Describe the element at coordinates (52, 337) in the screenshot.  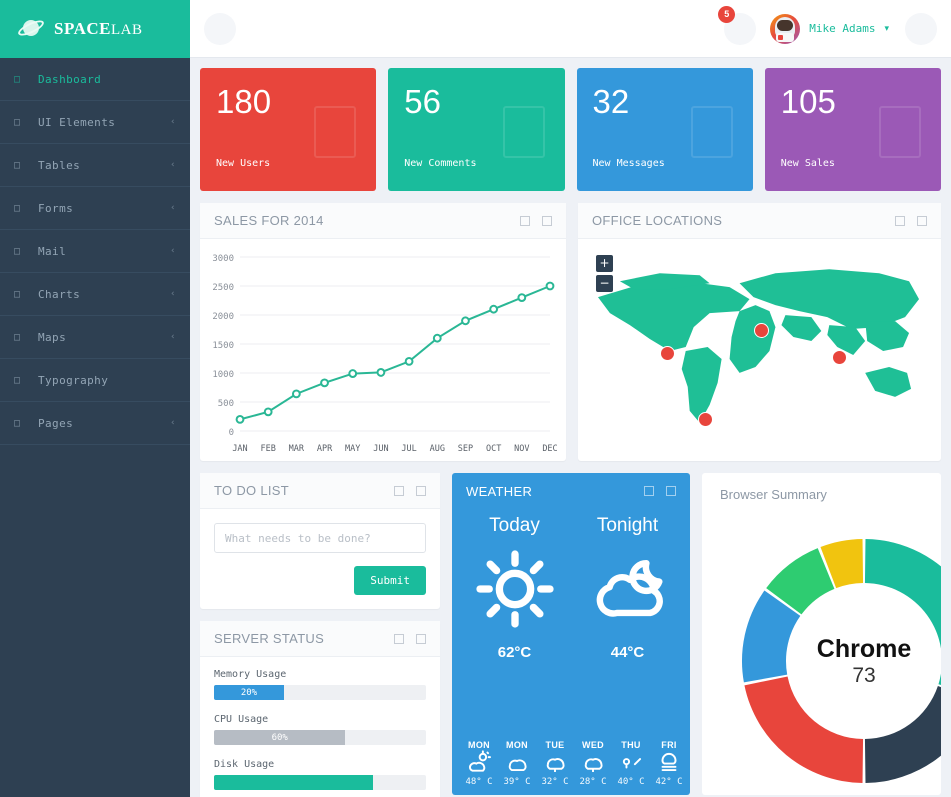
I see `sidebar-item-label: Maps` at that location.